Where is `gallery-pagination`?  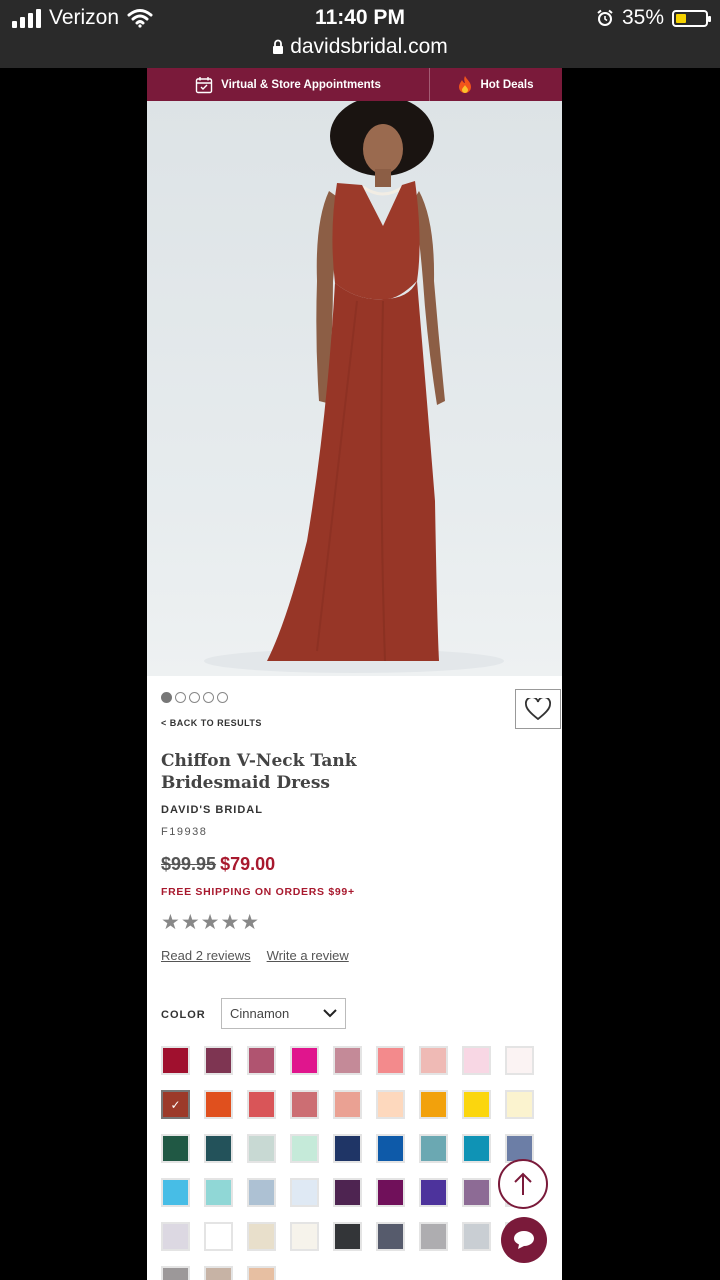 gallery-pagination is located at coordinates (194, 697).